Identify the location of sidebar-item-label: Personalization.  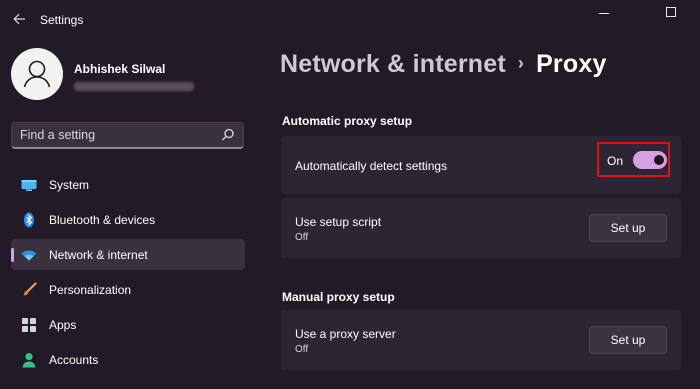
(90, 290).